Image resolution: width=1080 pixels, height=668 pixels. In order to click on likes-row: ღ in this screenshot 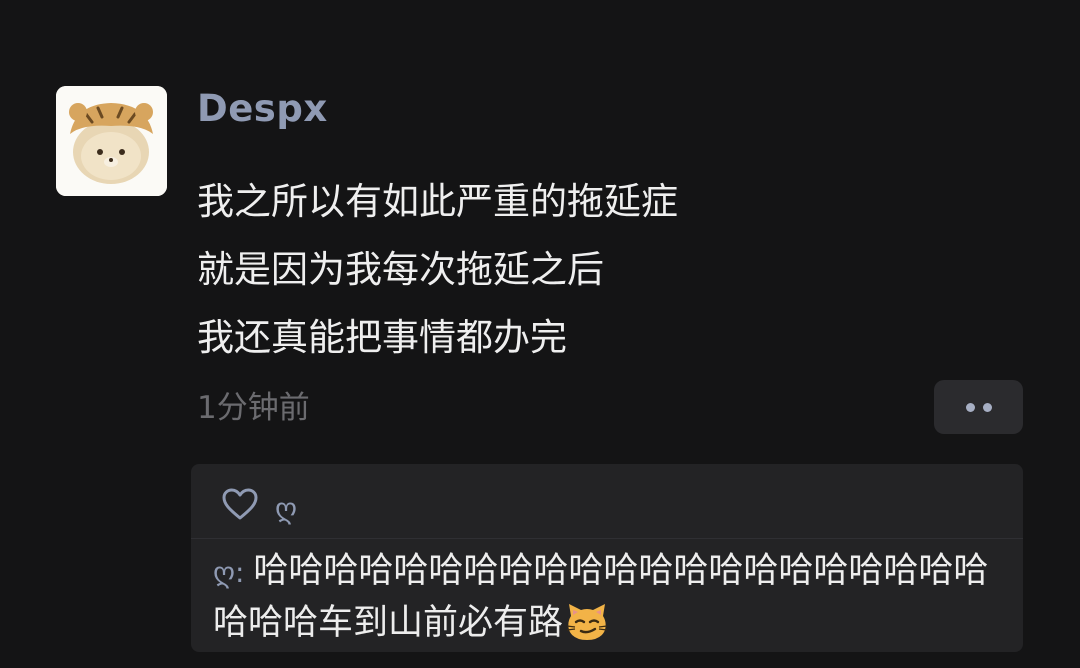, I will do `click(259, 504)`.